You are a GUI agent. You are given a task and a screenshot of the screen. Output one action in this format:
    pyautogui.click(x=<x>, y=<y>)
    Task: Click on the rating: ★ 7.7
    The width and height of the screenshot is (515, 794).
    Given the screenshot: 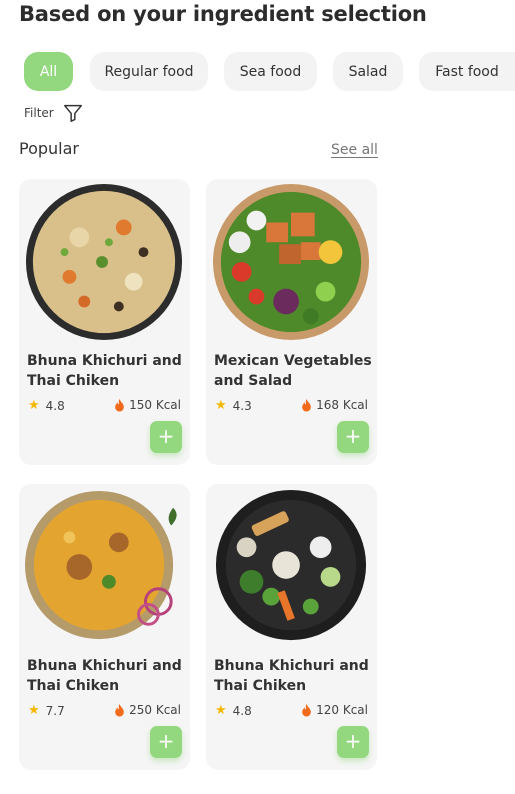 What is the action you would take?
    pyautogui.click(x=46, y=710)
    